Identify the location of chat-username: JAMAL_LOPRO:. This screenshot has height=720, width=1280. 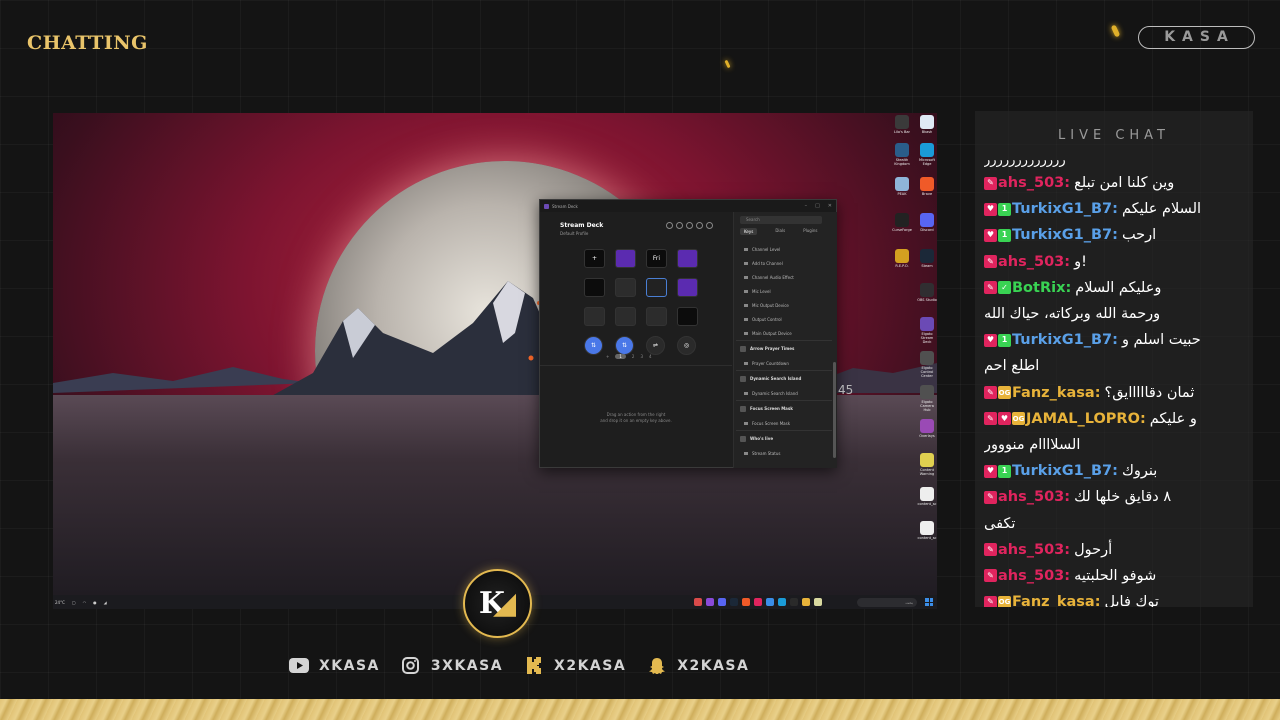
(1086, 419).